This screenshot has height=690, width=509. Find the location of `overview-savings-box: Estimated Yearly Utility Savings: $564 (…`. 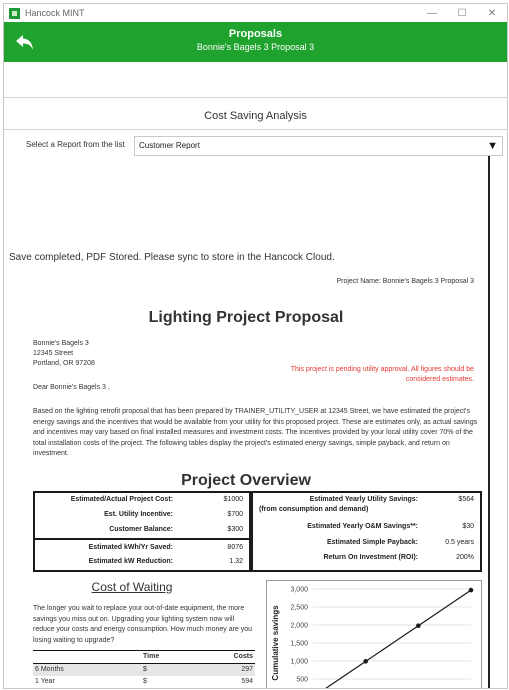

overview-savings-box: Estimated Yearly Utility Savings: $564 (… is located at coordinates (366, 531).